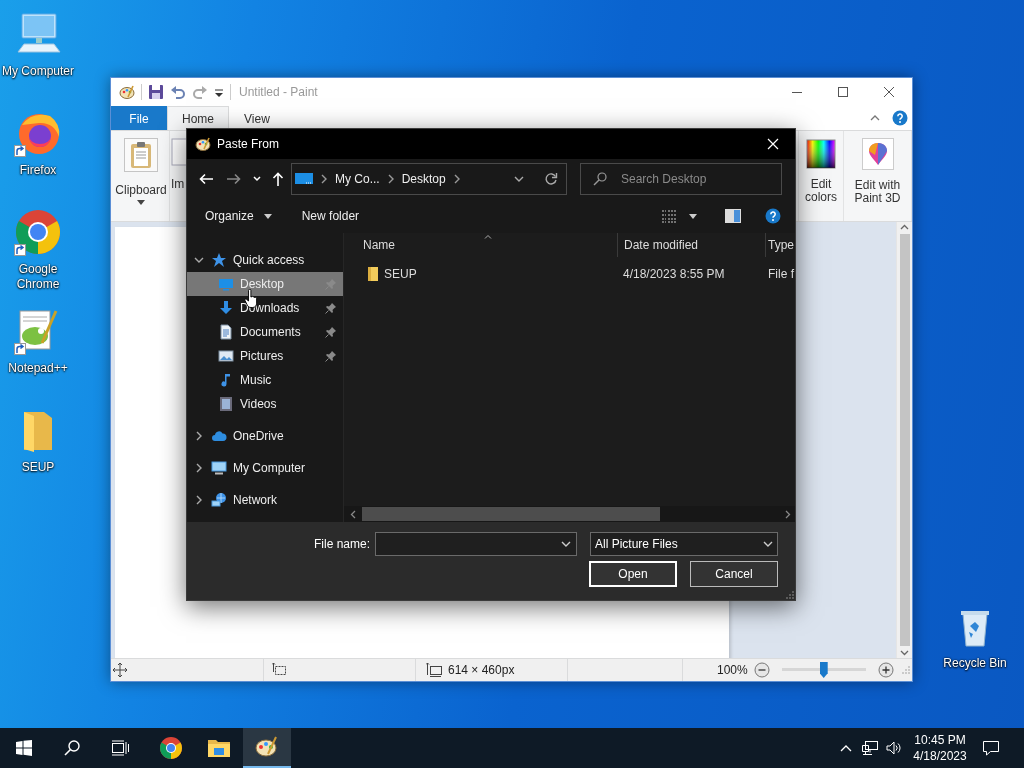 Image resolution: width=1024 pixels, height=768 pixels. I want to click on column-header: Date modified, so click(691, 245).